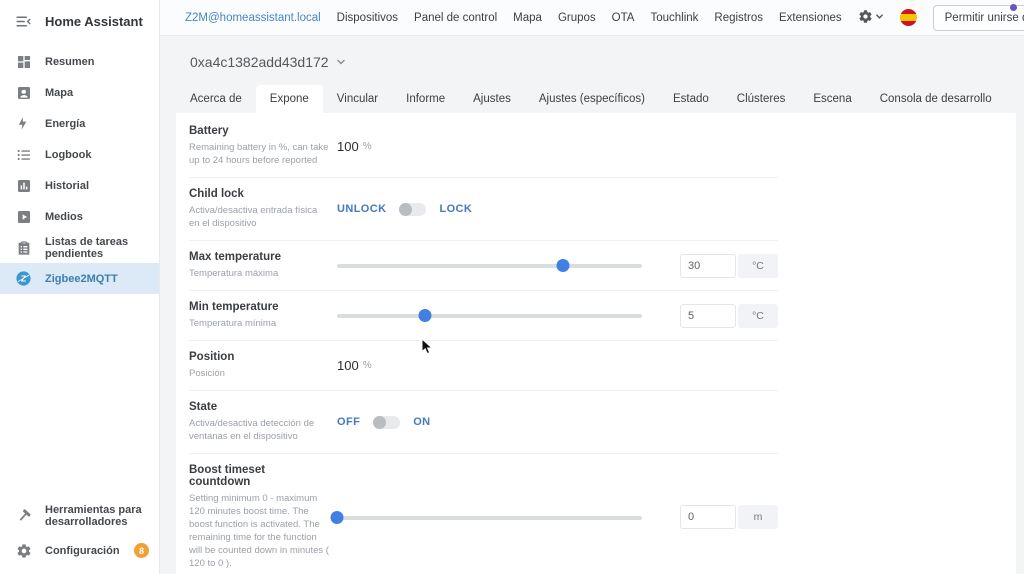  What do you see at coordinates (810, 18) in the screenshot?
I see `nav-link-extensiones: Extensiones` at bounding box center [810, 18].